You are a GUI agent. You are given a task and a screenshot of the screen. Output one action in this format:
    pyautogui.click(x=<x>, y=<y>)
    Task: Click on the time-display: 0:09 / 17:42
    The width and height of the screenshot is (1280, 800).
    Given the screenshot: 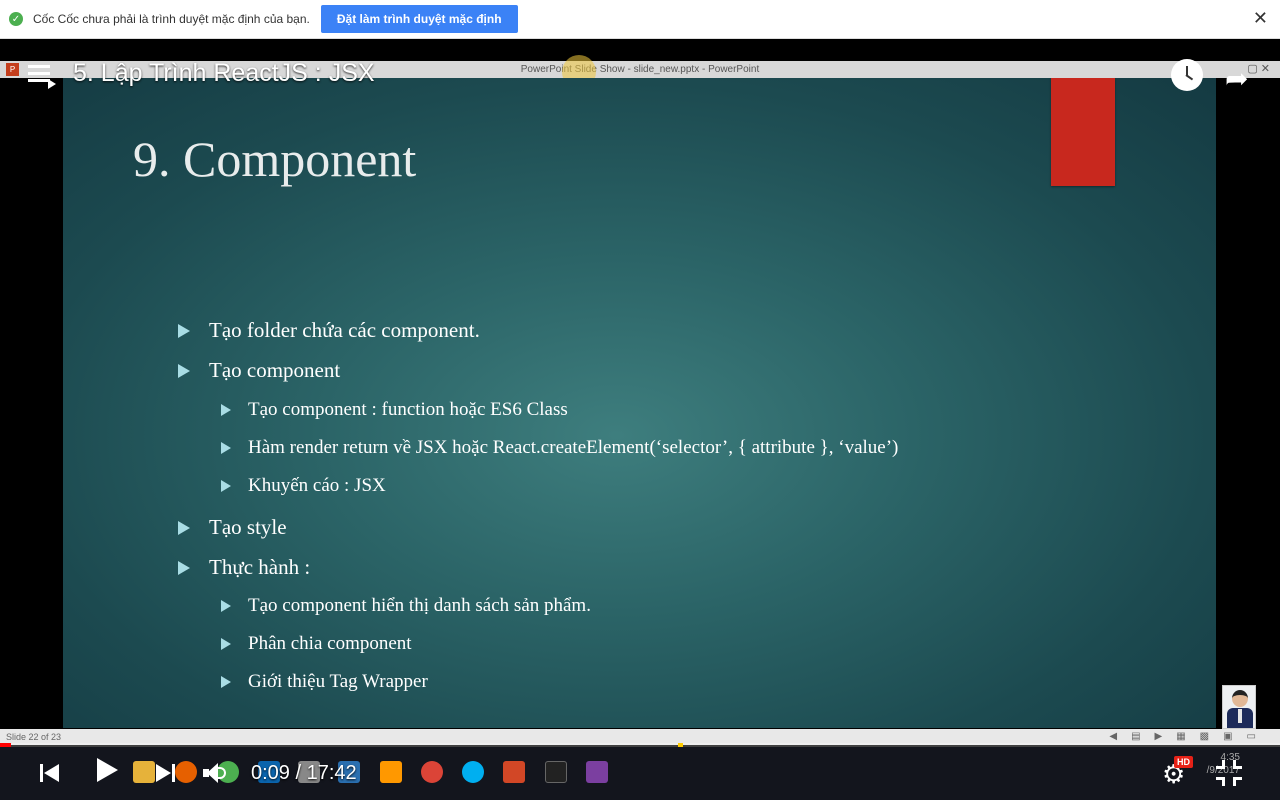 What is the action you would take?
    pyautogui.click(x=304, y=773)
    